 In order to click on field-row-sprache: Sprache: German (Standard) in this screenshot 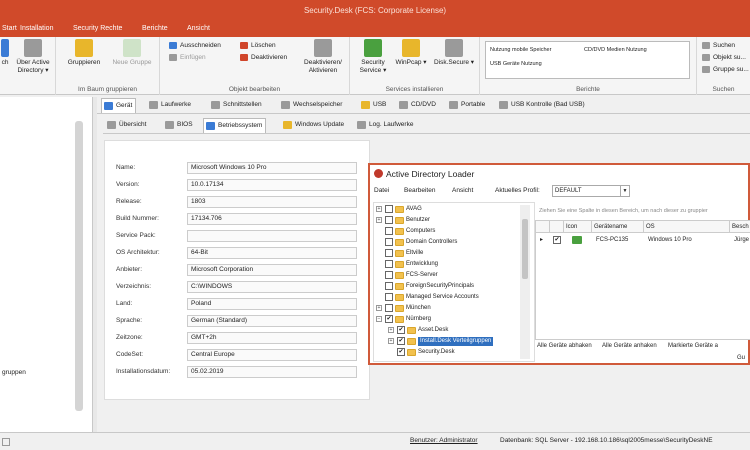, I will do `click(241, 321)`.